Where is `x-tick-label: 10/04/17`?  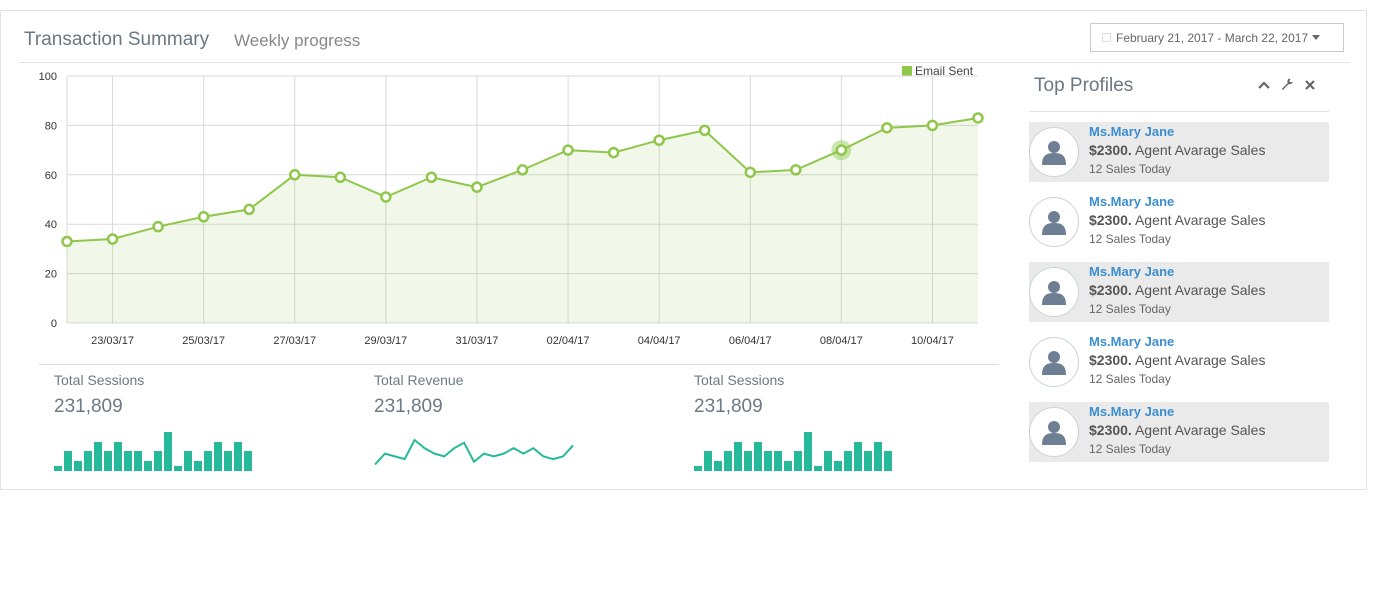 x-tick-label: 10/04/17 is located at coordinates (932, 341).